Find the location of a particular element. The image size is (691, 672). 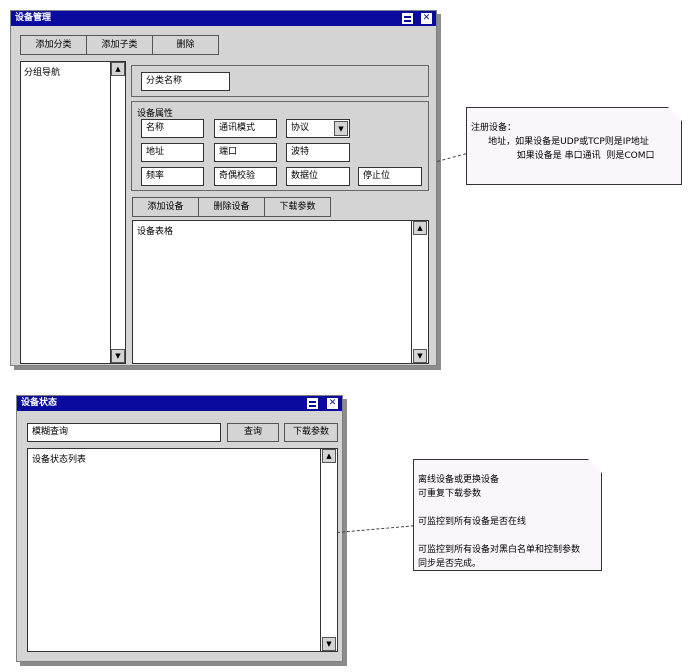

dropdown-arrow-icon: ▼ is located at coordinates (341, 128).